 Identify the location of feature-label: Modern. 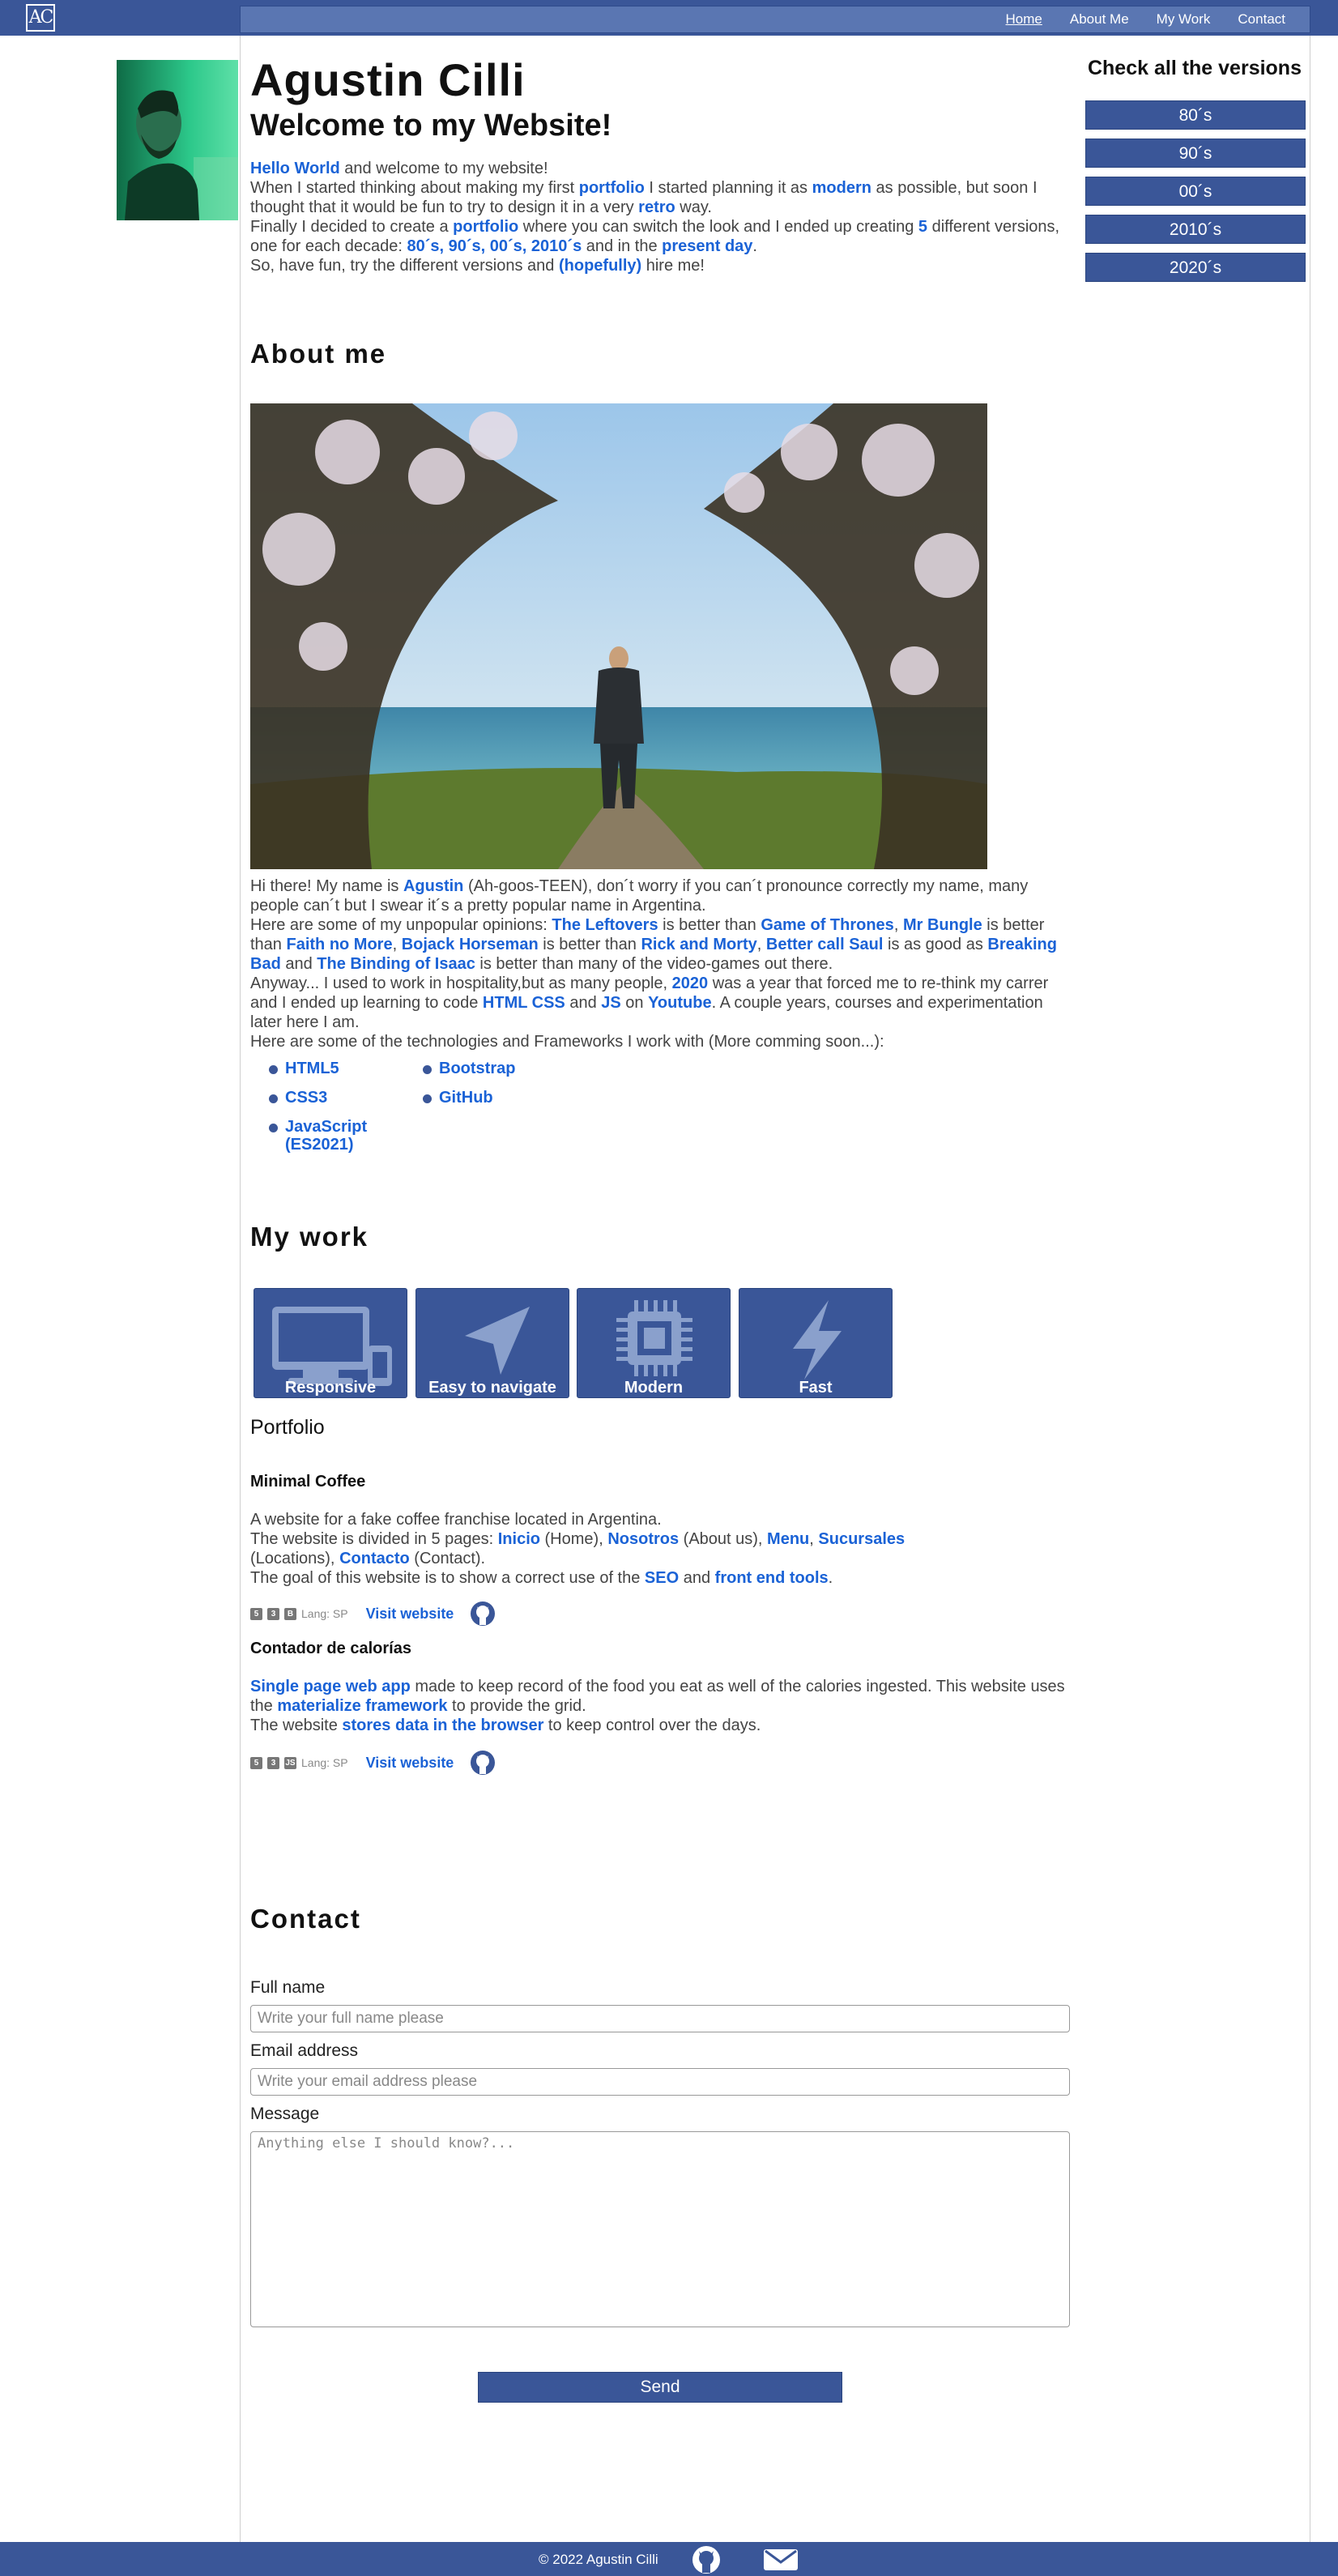
(654, 1388).